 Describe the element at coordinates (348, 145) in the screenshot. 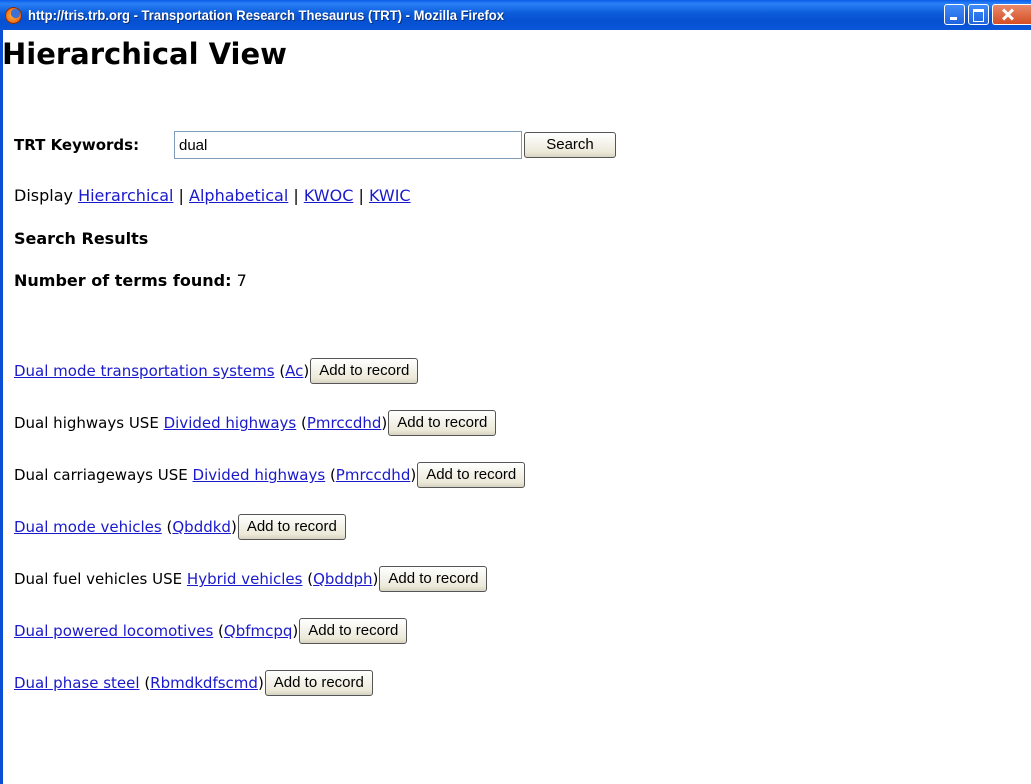

I see `keyword-input` at that location.